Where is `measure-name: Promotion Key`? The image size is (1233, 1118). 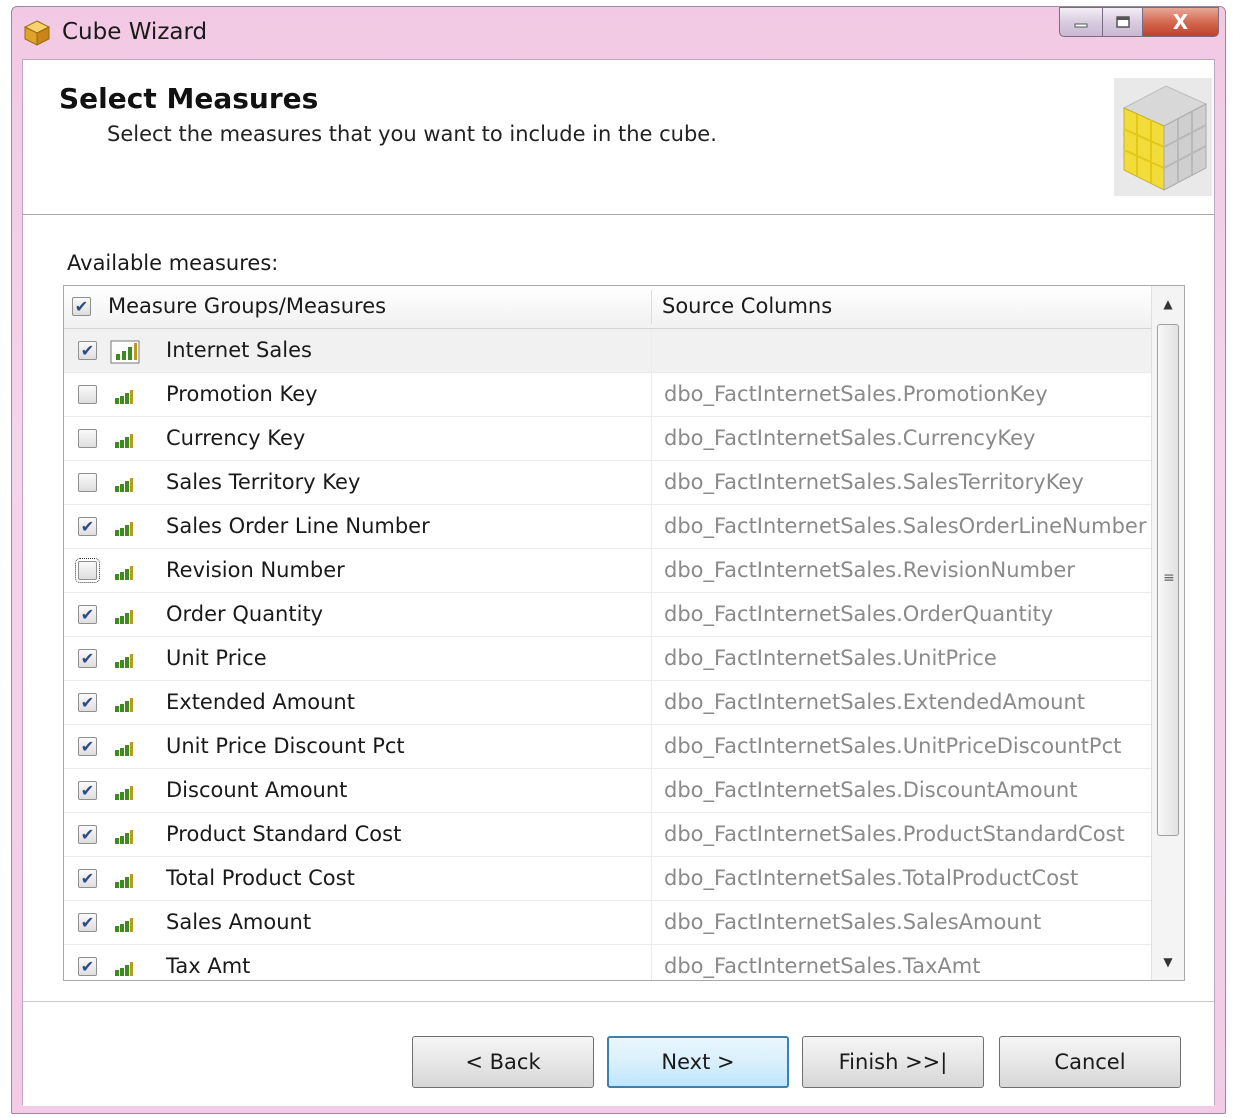
measure-name: Promotion Key is located at coordinates (242, 394).